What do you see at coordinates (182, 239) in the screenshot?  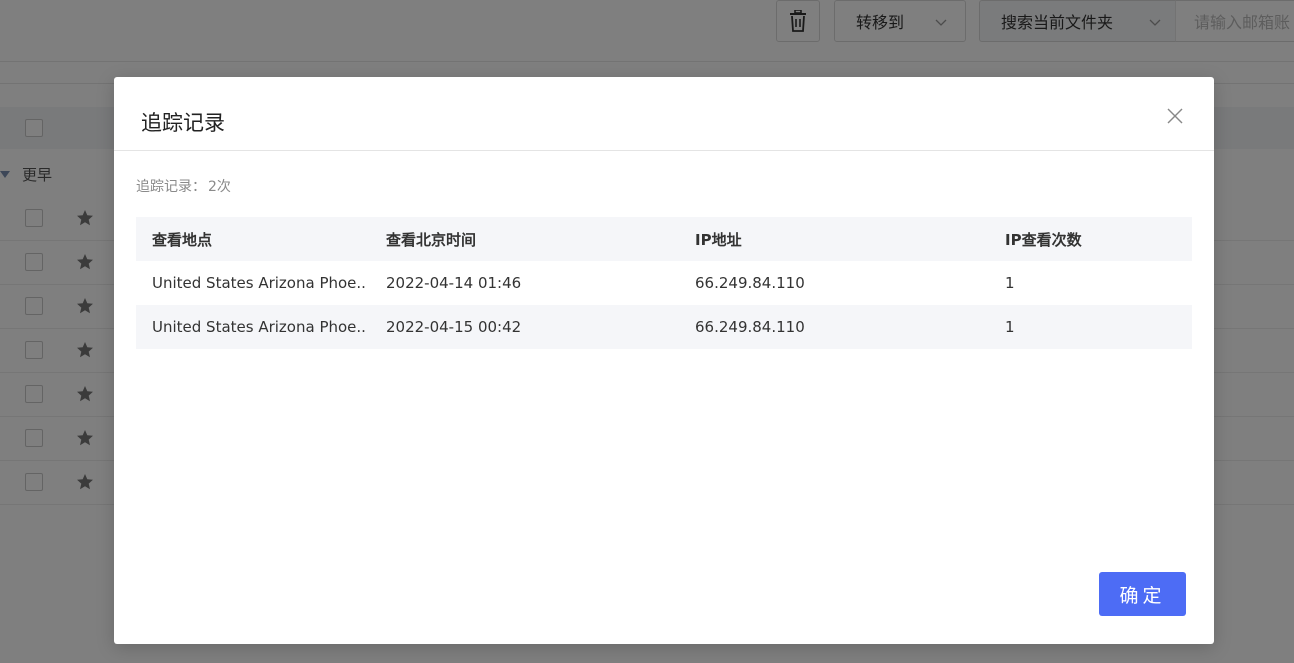 I see `column-header-location: 查看地点` at bounding box center [182, 239].